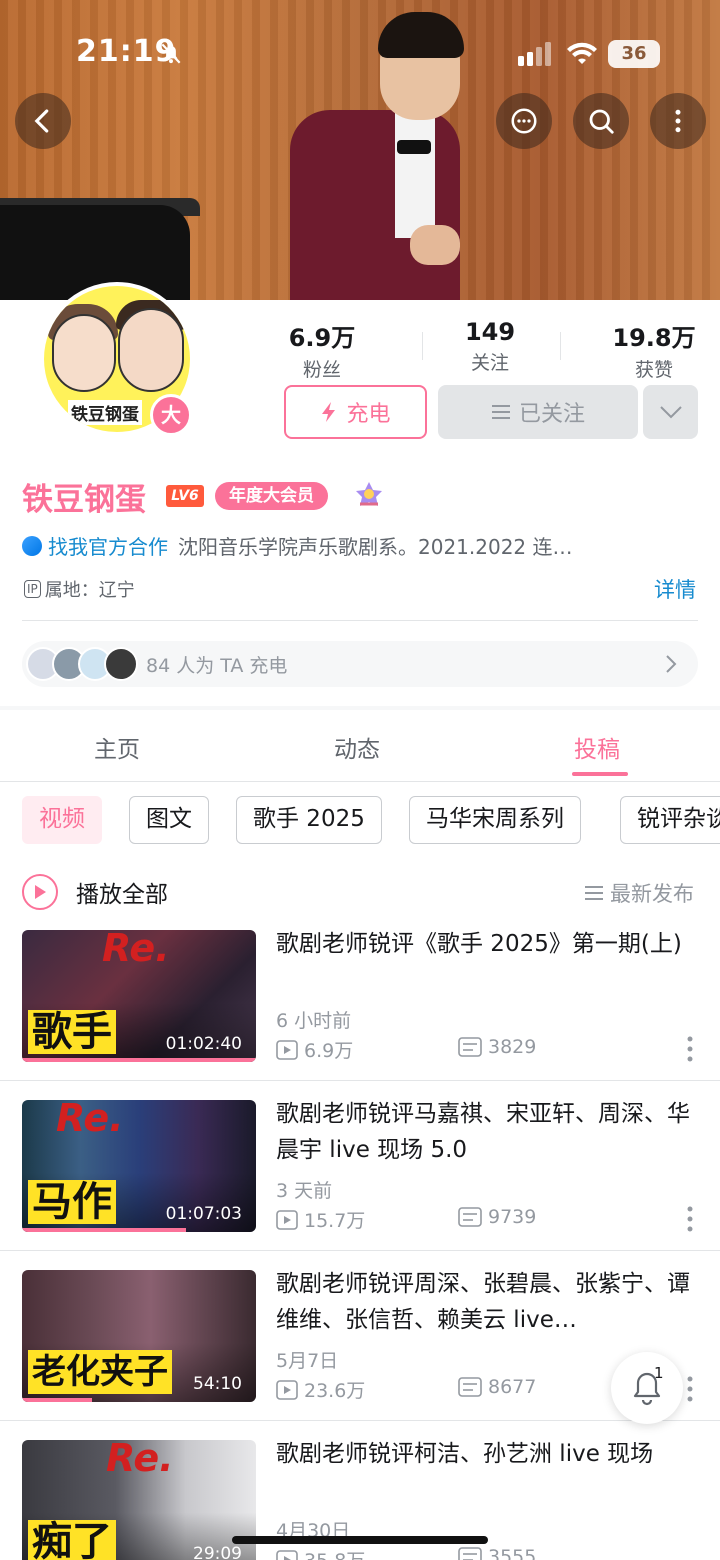 The image size is (720, 1560). What do you see at coordinates (169, 820) in the screenshot?
I see `chip-image-text: 图文` at bounding box center [169, 820].